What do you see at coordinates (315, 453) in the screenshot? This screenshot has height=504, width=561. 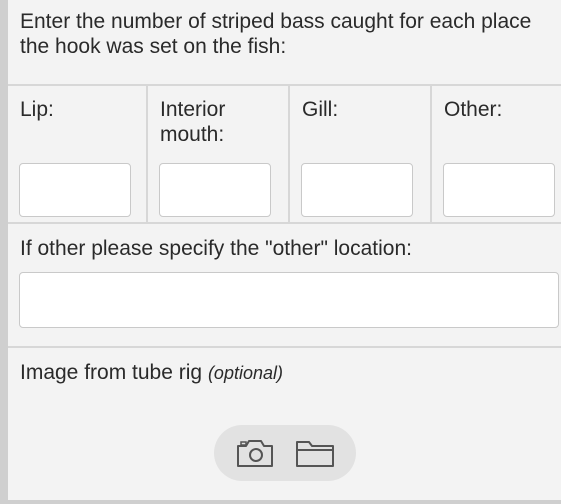 I see `folder-icon` at bounding box center [315, 453].